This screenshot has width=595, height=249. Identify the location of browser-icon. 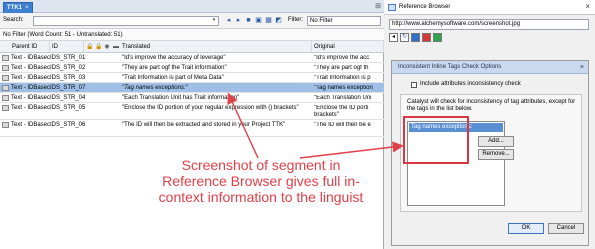
(392, 7).